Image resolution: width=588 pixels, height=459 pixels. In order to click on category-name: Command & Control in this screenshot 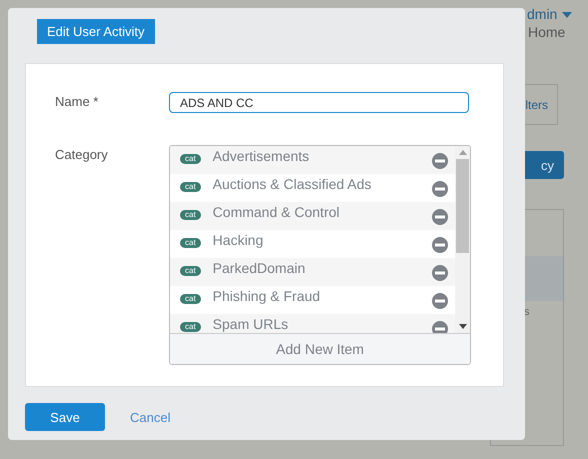, I will do `click(276, 212)`.